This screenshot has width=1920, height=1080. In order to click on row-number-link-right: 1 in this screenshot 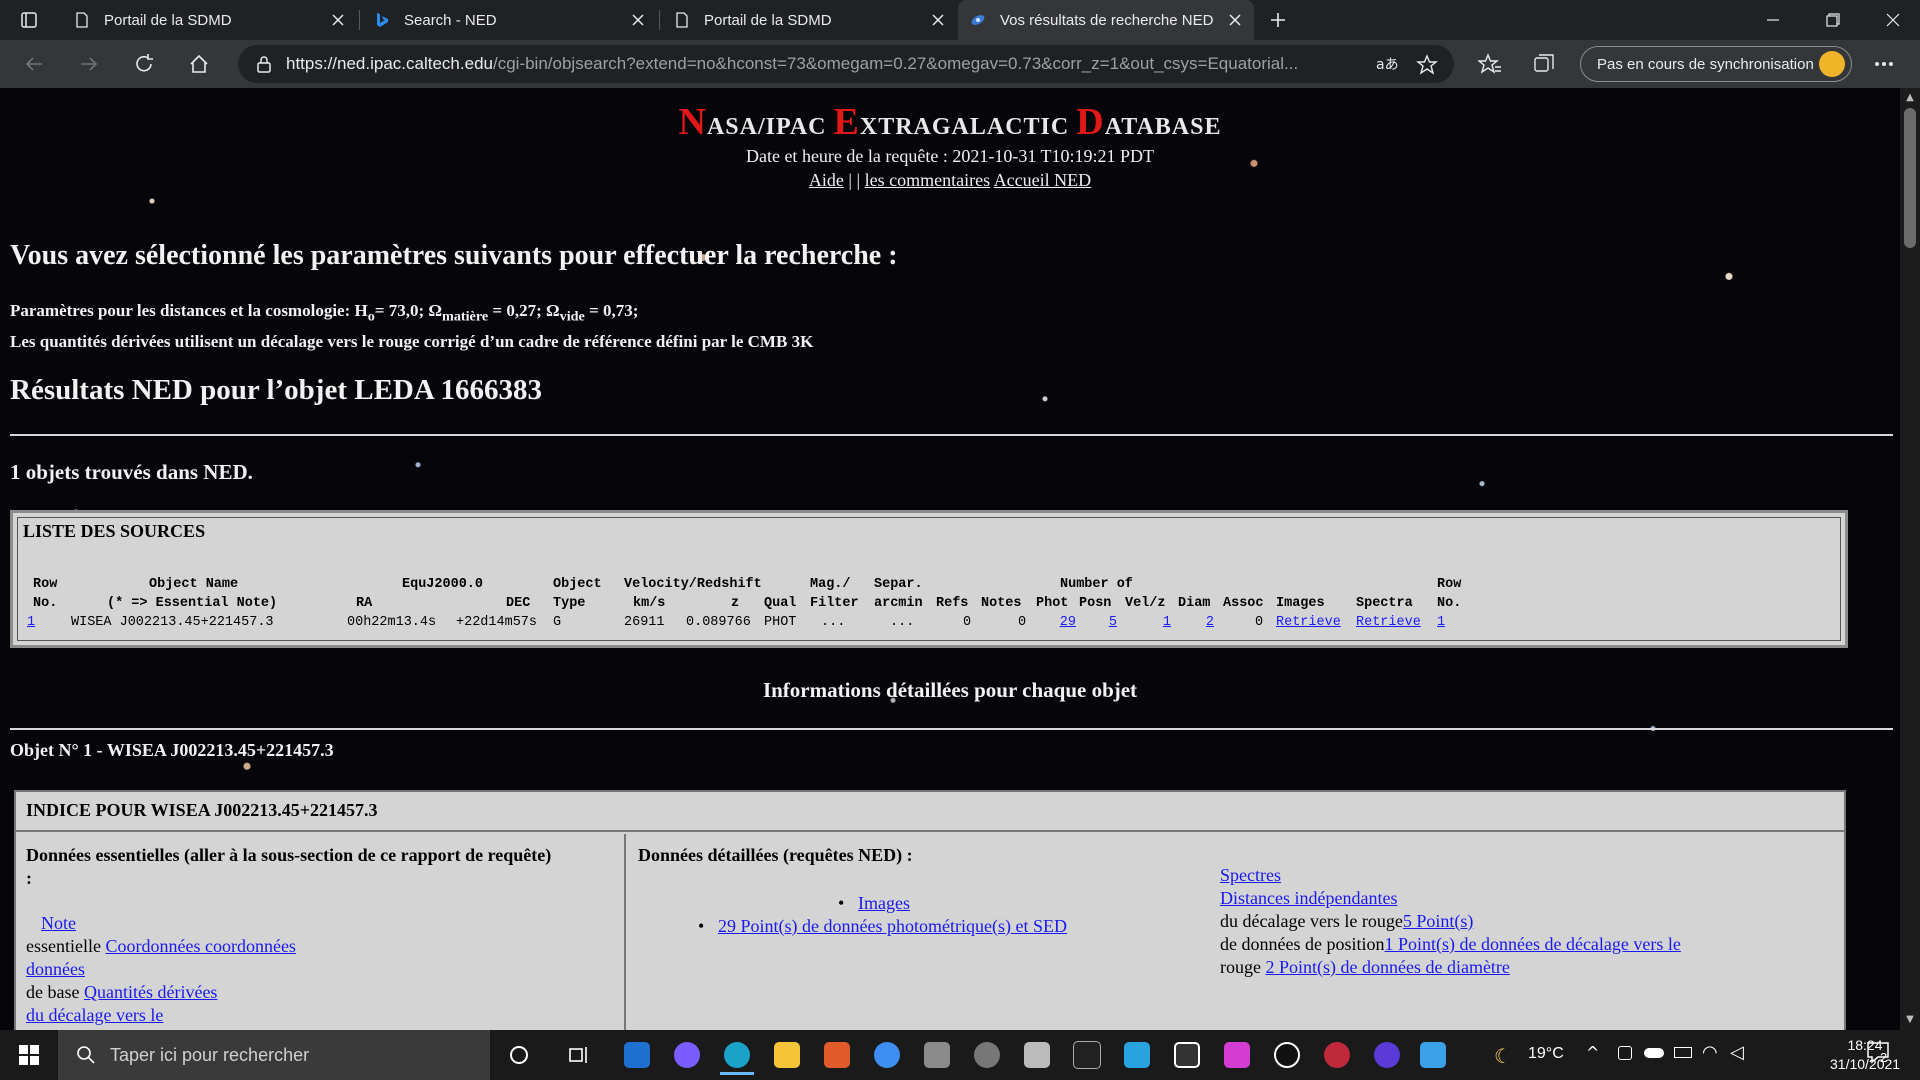, I will do `click(1454, 622)`.